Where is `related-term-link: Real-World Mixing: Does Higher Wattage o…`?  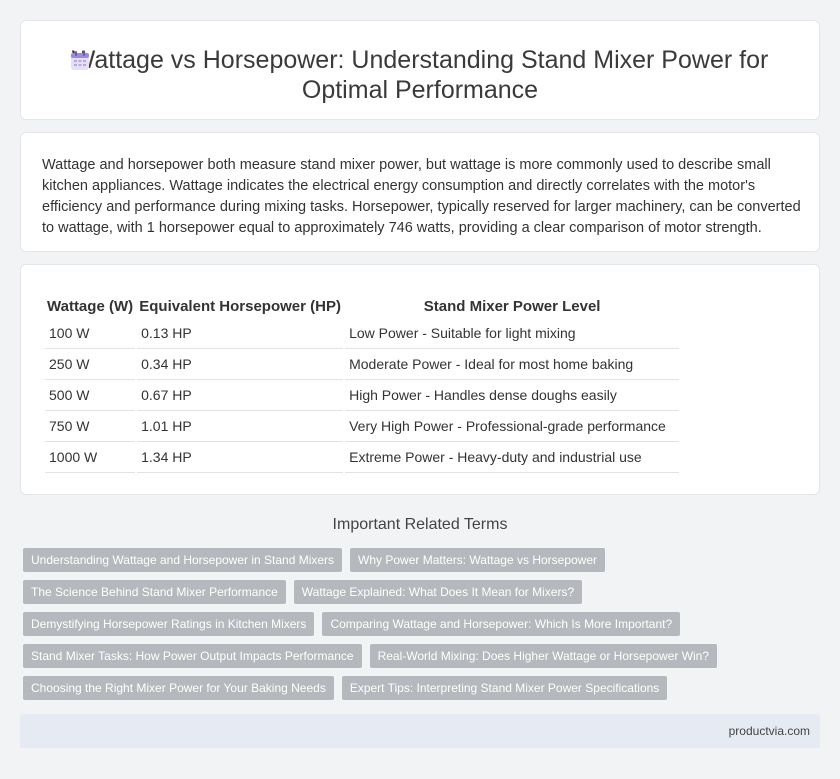 related-term-link: Real-World Mixing: Does Higher Wattage o… is located at coordinates (543, 656).